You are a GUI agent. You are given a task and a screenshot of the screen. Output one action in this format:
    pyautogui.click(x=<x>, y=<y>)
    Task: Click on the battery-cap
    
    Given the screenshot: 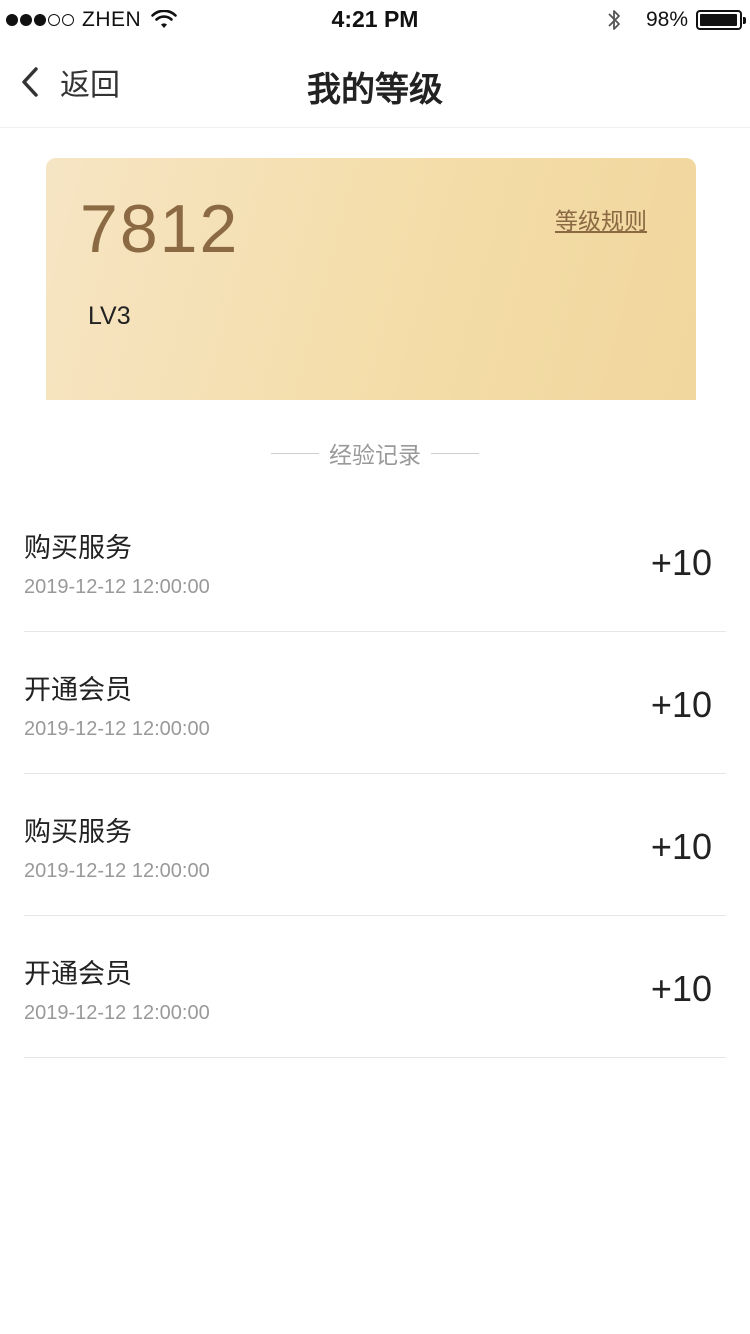 What is the action you would take?
    pyautogui.click(x=744, y=20)
    